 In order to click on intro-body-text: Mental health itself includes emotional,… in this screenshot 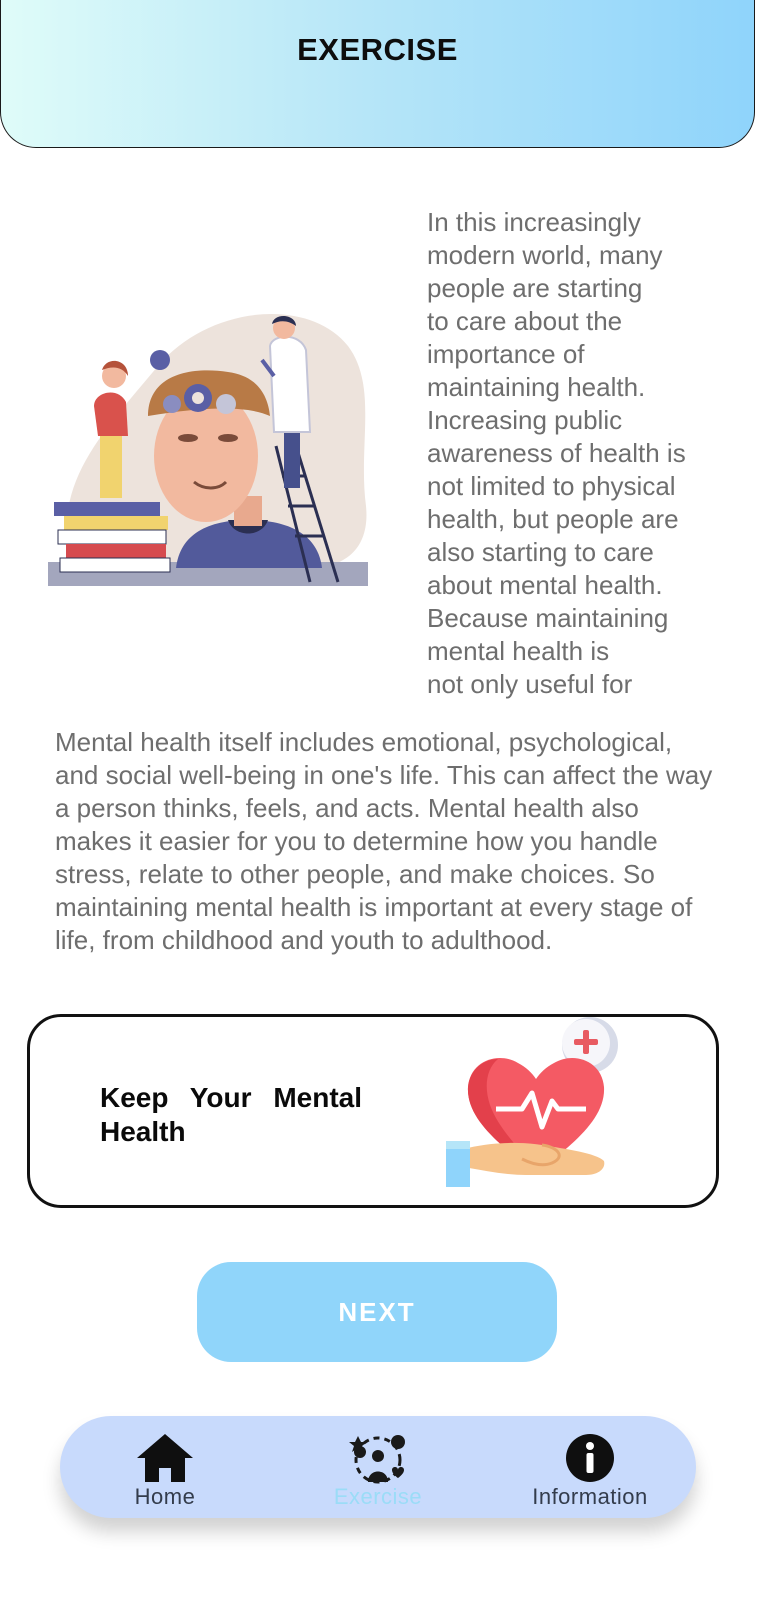, I will do `click(384, 841)`.